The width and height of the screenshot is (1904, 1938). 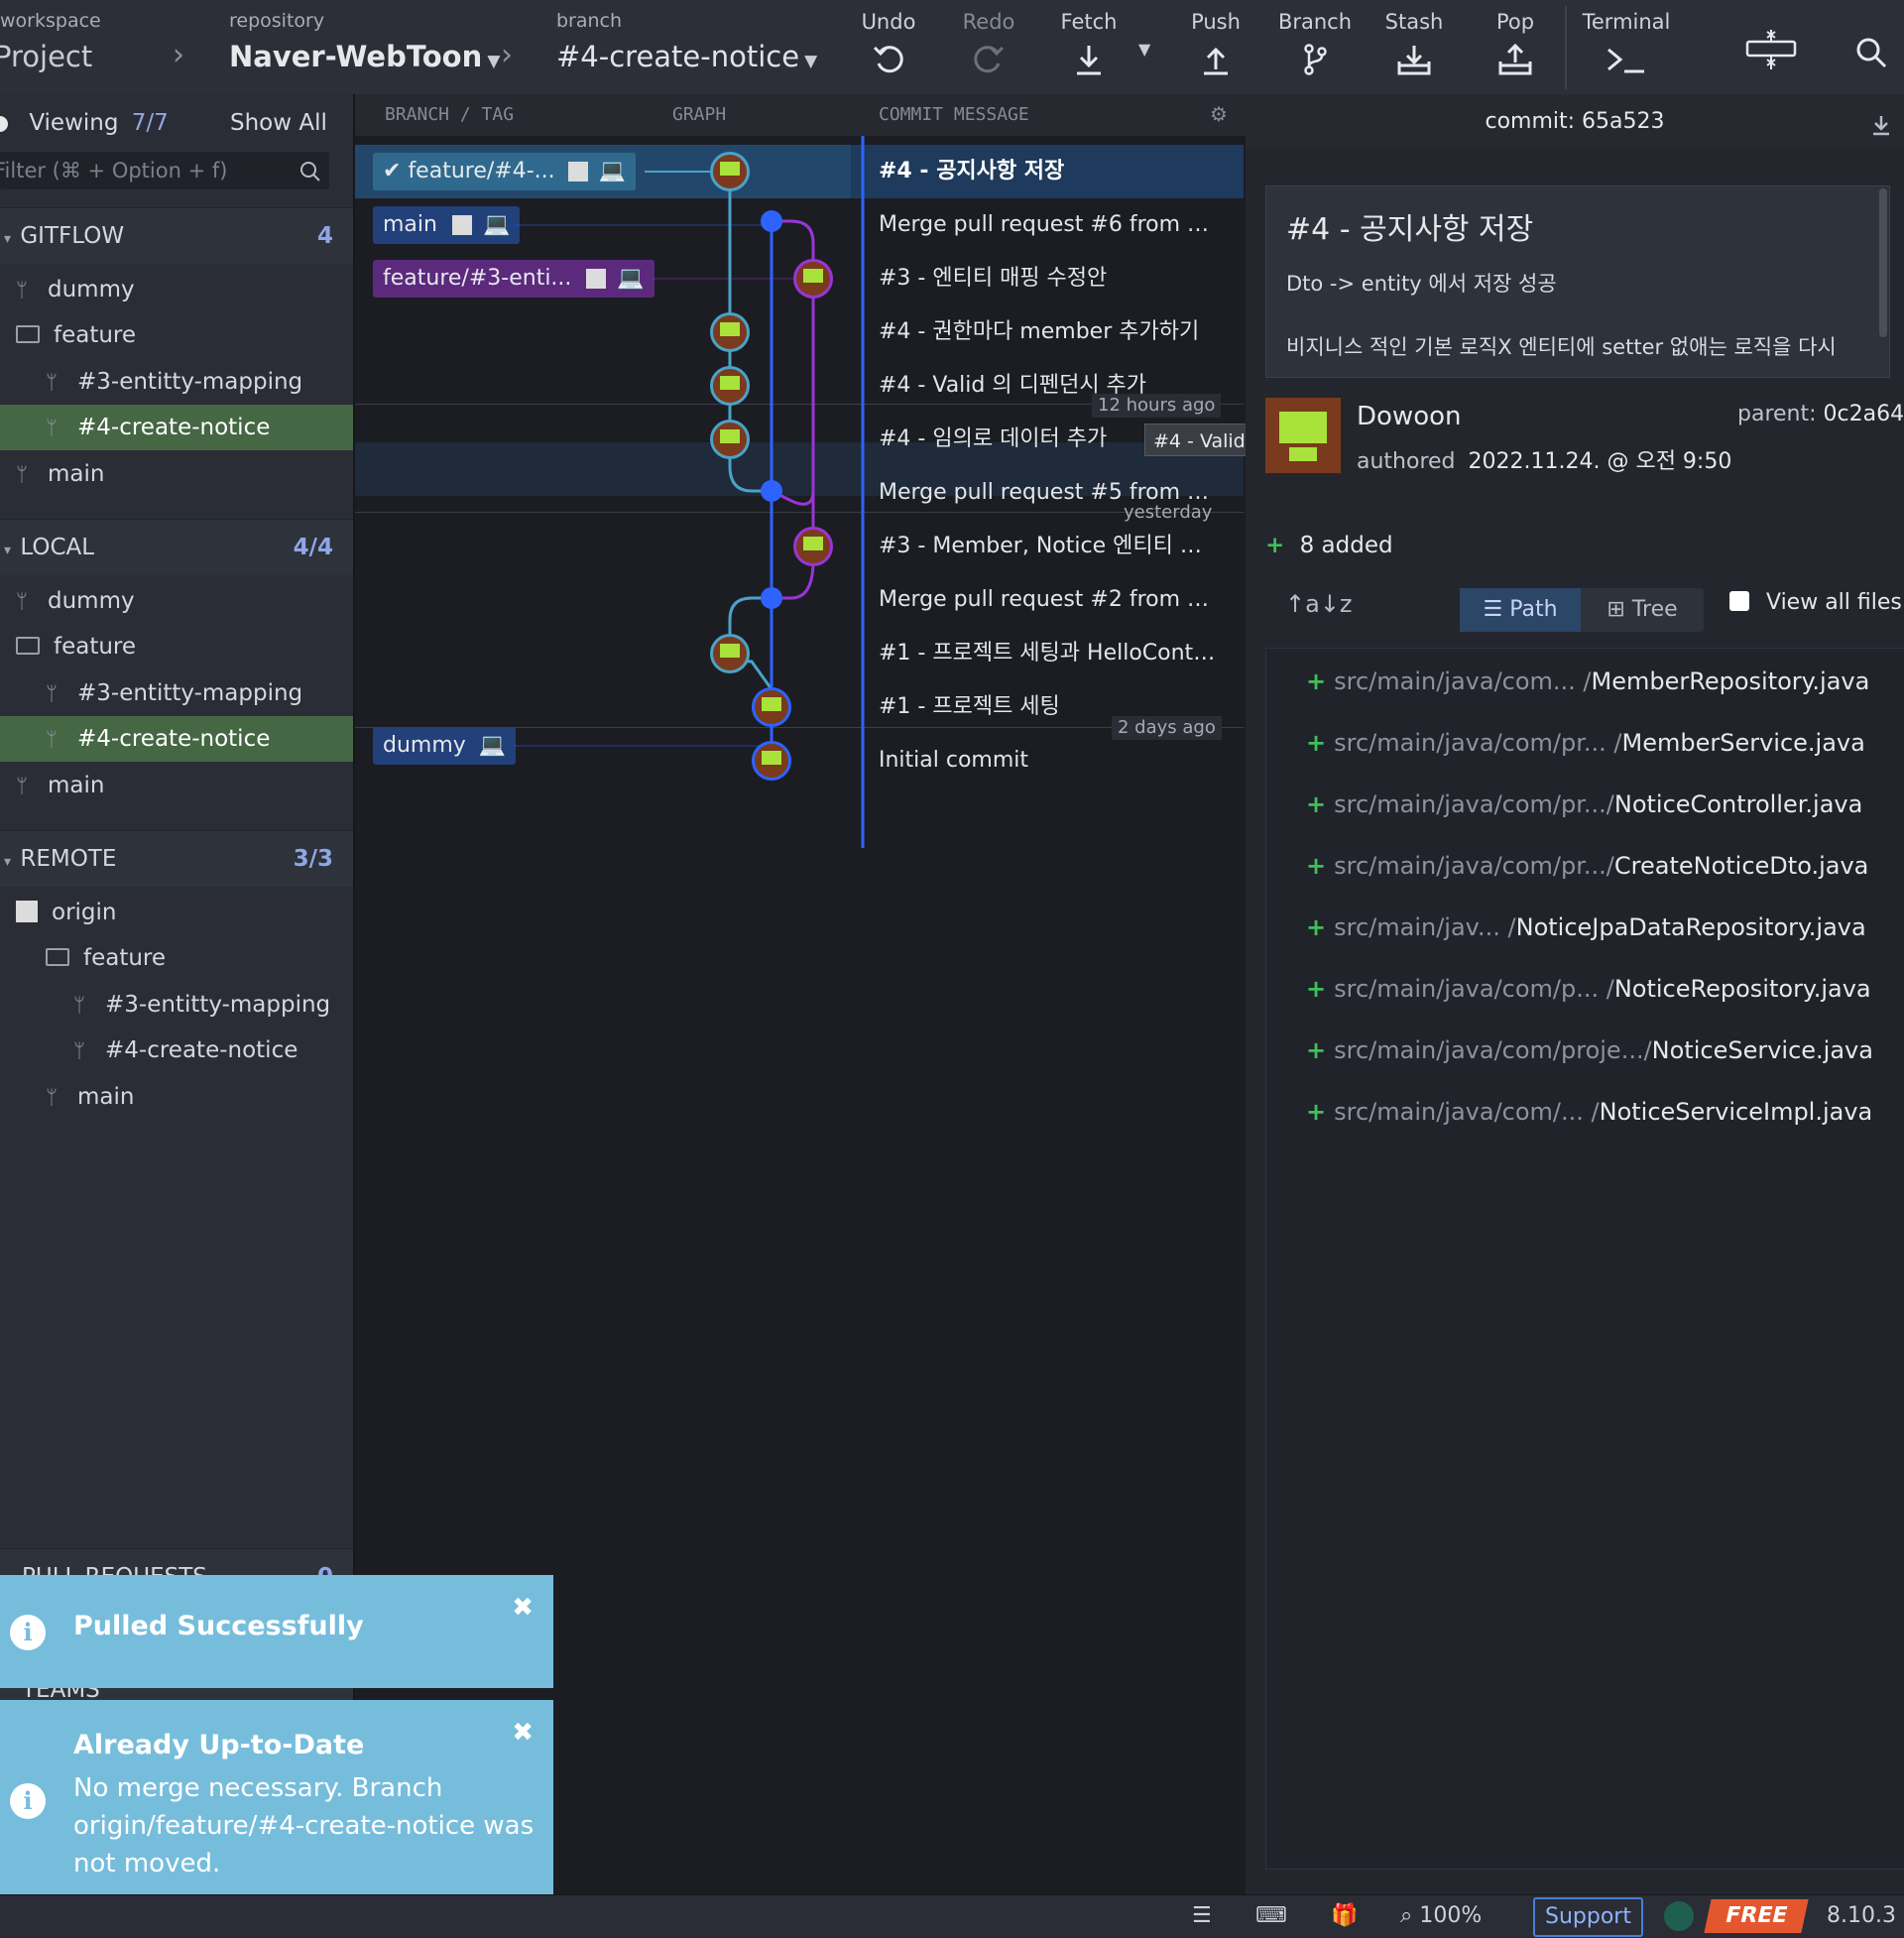 What do you see at coordinates (1144, 49) in the screenshot?
I see `fetch-dropdown-icon: ▼` at bounding box center [1144, 49].